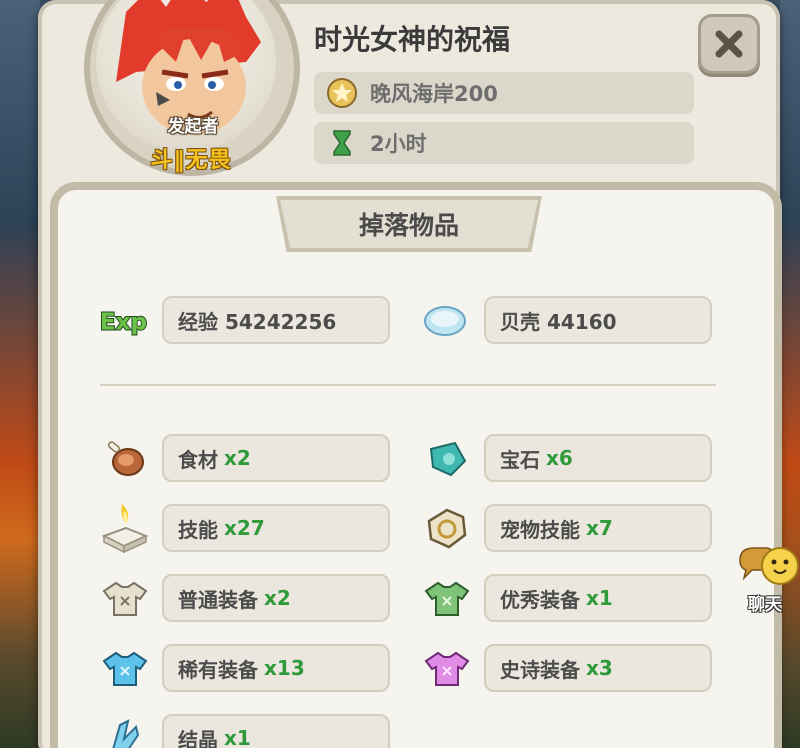 Image resolution: width=800 pixels, height=748 pixels. Describe the element at coordinates (342, 143) in the screenshot. I see `hourglass-icon` at that location.